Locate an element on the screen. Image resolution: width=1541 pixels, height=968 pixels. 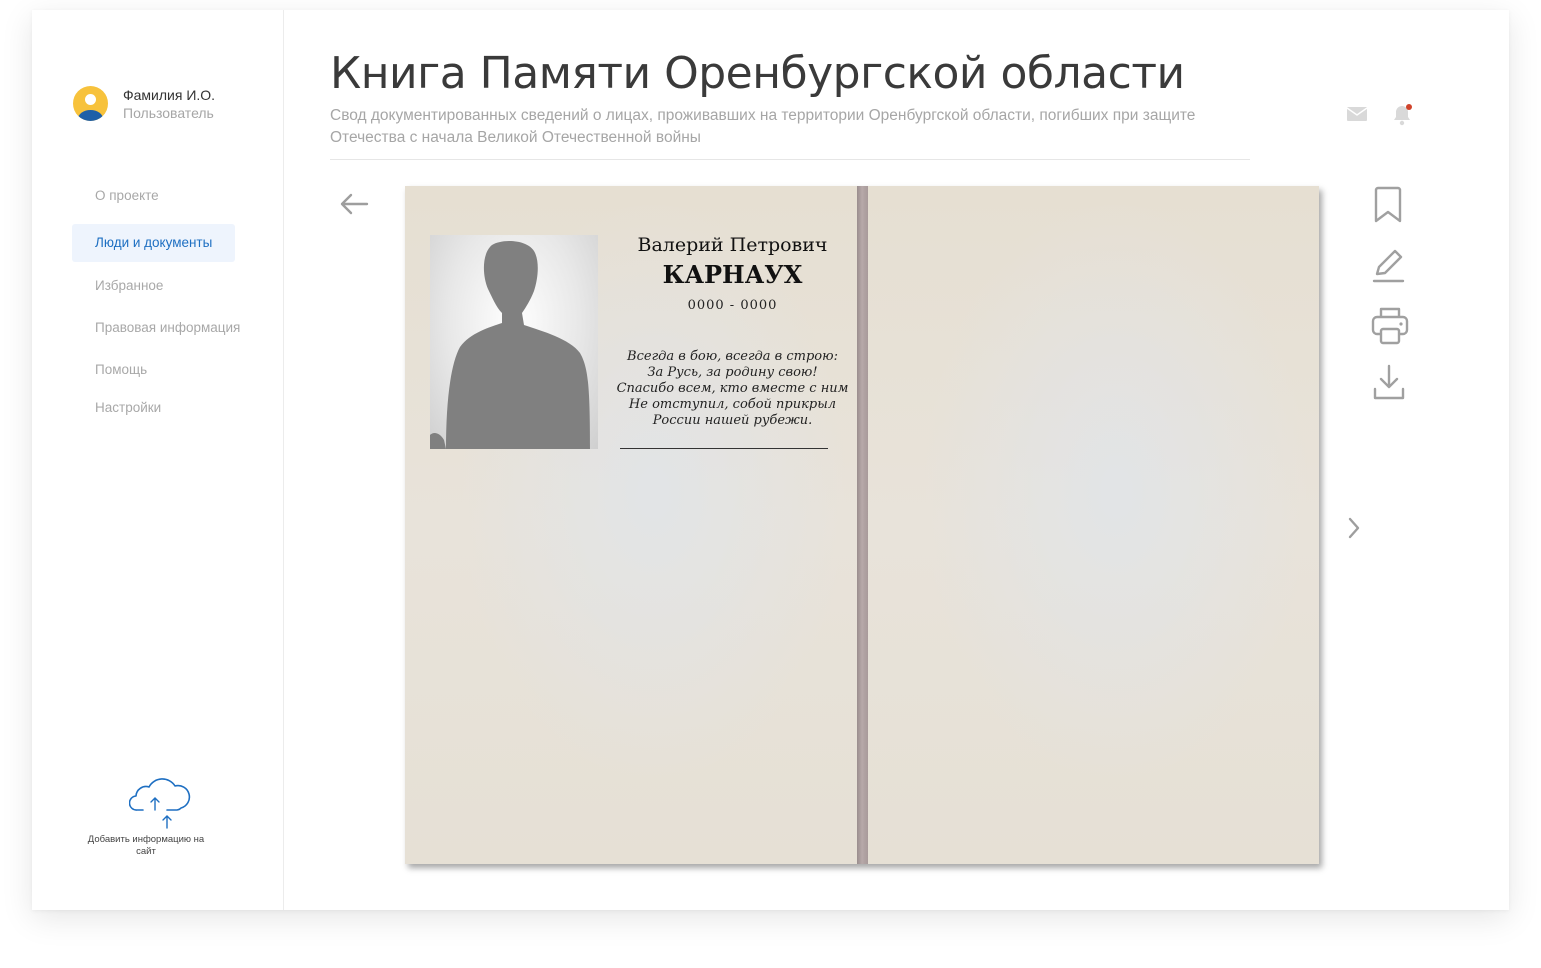
download-icon is located at coordinates (1389, 385).